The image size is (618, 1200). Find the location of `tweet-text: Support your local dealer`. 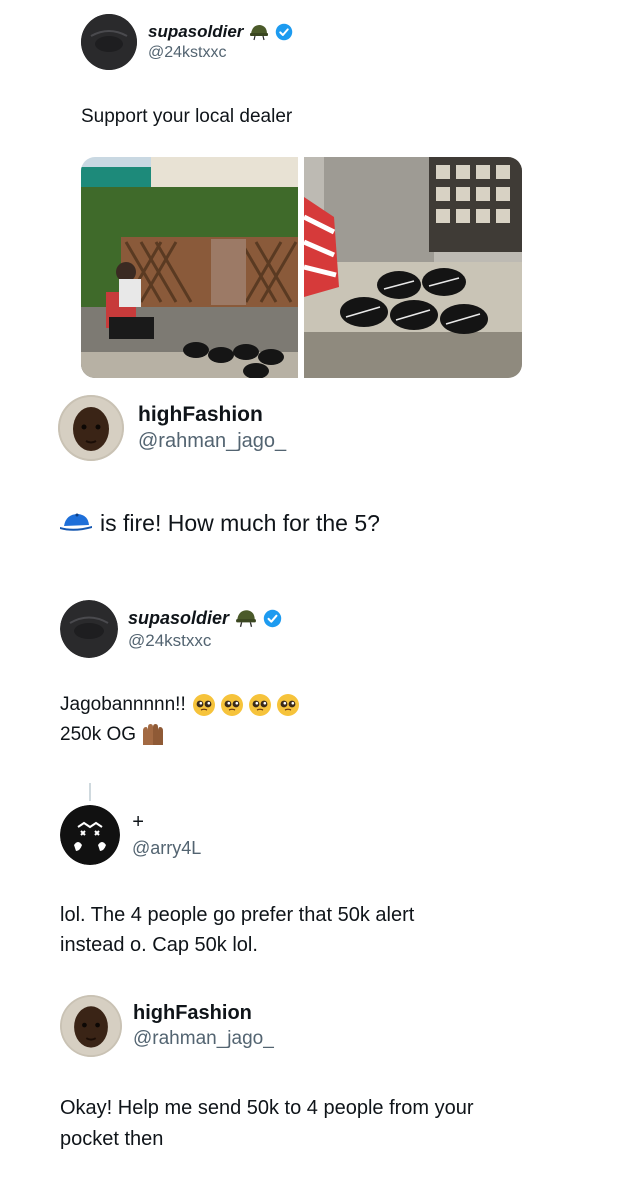

tweet-text: Support your local dealer is located at coordinates (187, 116).